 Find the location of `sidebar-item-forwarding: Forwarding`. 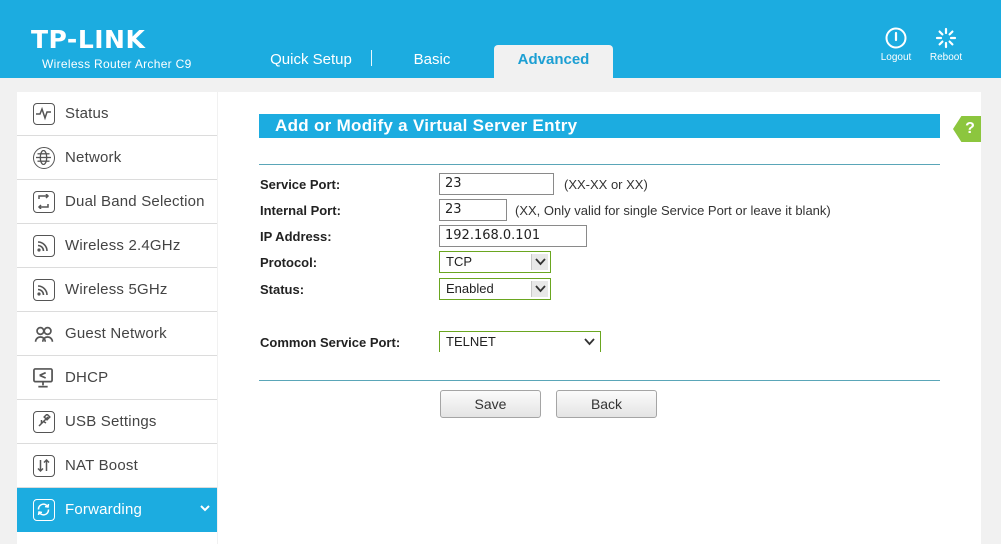

sidebar-item-forwarding: Forwarding is located at coordinates (117, 510).